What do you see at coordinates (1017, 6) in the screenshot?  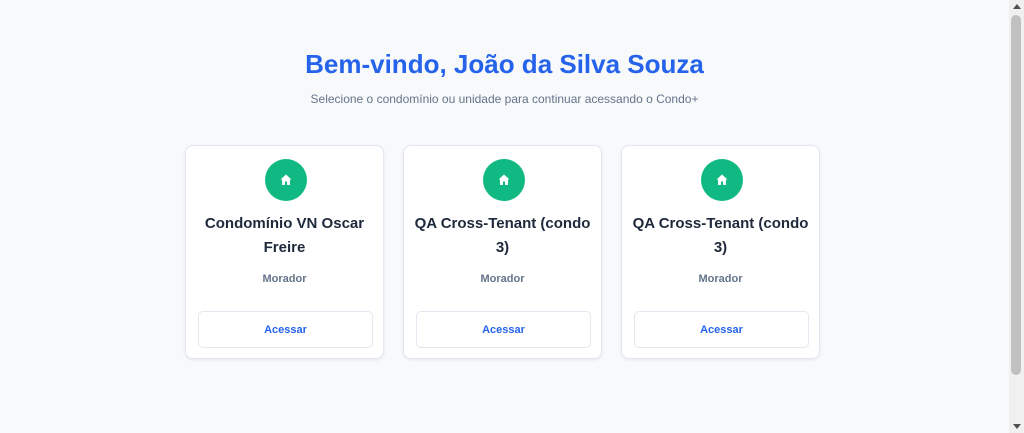 I see `scroll-up-arrow-icon` at bounding box center [1017, 6].